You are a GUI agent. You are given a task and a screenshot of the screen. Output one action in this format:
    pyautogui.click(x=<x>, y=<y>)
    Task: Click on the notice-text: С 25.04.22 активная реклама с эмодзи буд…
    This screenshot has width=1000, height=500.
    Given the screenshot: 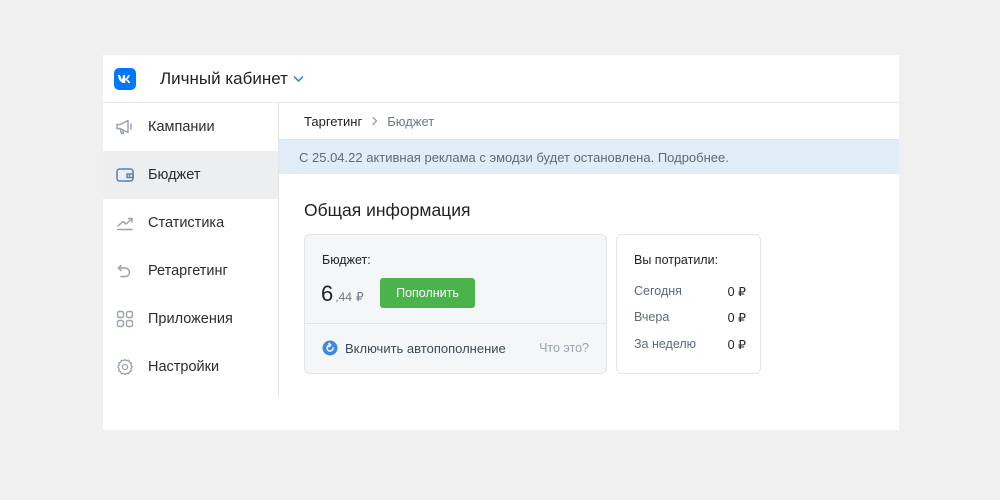 What is the action you would take?
    pyautogui.click(x=477, y=157)
    